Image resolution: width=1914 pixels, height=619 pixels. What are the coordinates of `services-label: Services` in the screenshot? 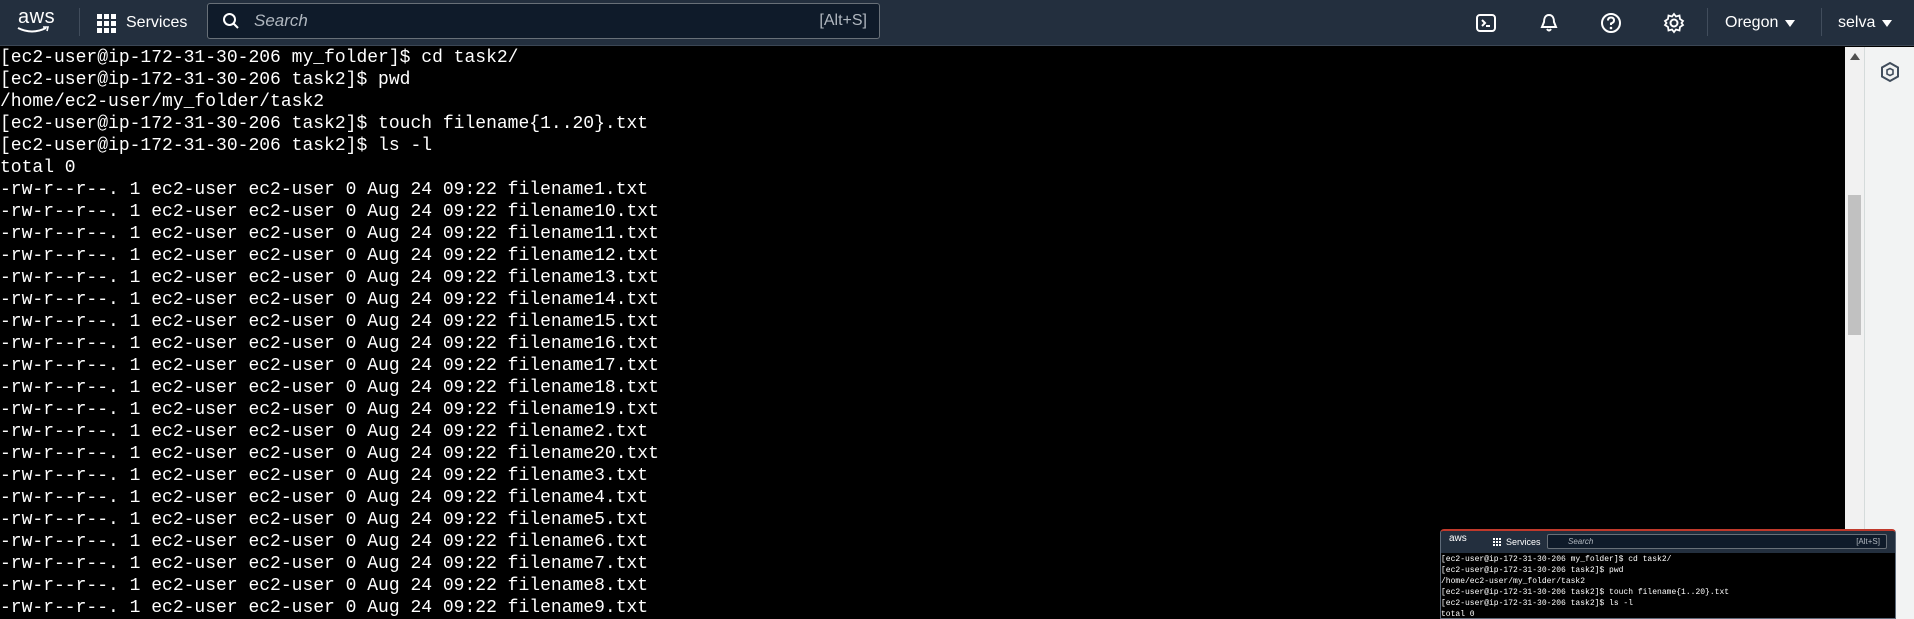 It's located at (157, 22).